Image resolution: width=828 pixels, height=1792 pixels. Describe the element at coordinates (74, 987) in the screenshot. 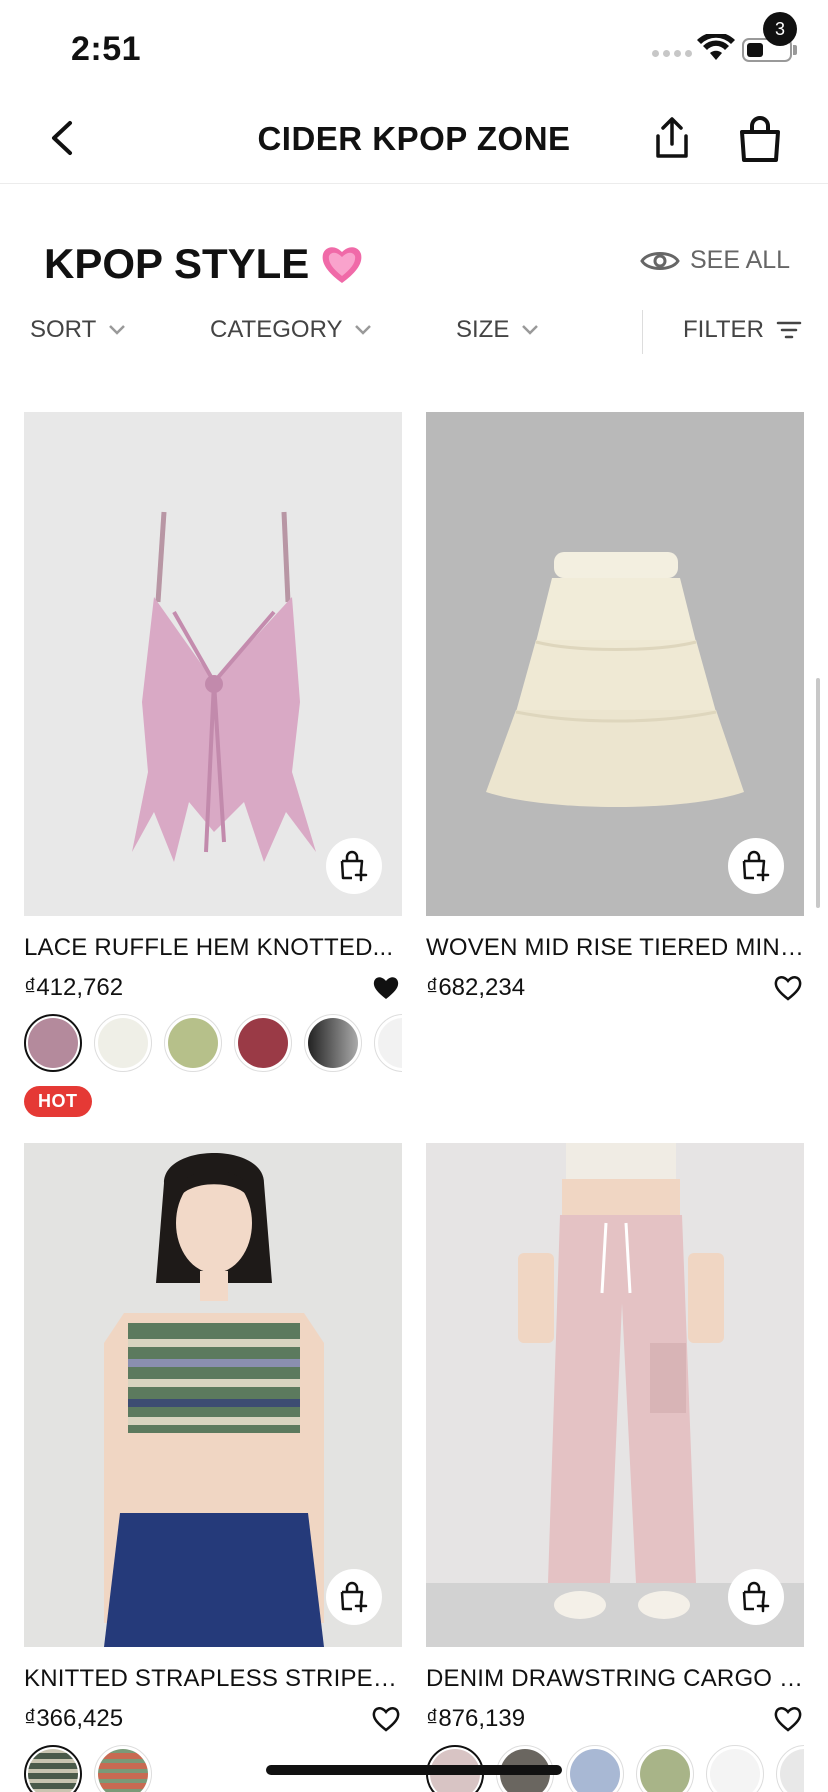

I see `product-price: ₫412,762` at that location.